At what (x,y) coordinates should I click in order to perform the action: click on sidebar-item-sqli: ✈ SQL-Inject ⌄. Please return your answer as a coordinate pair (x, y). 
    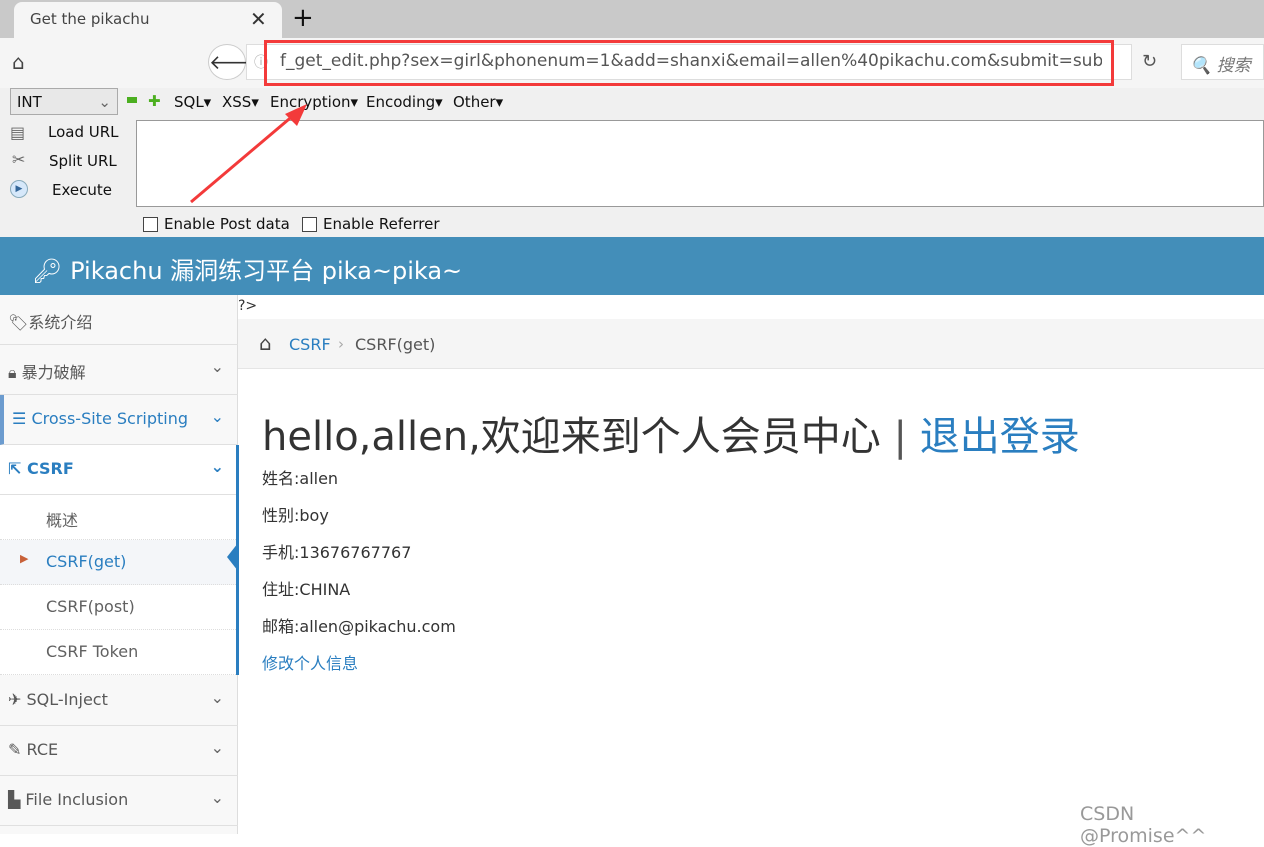
    Looking at the image, I should click on (119, 701).